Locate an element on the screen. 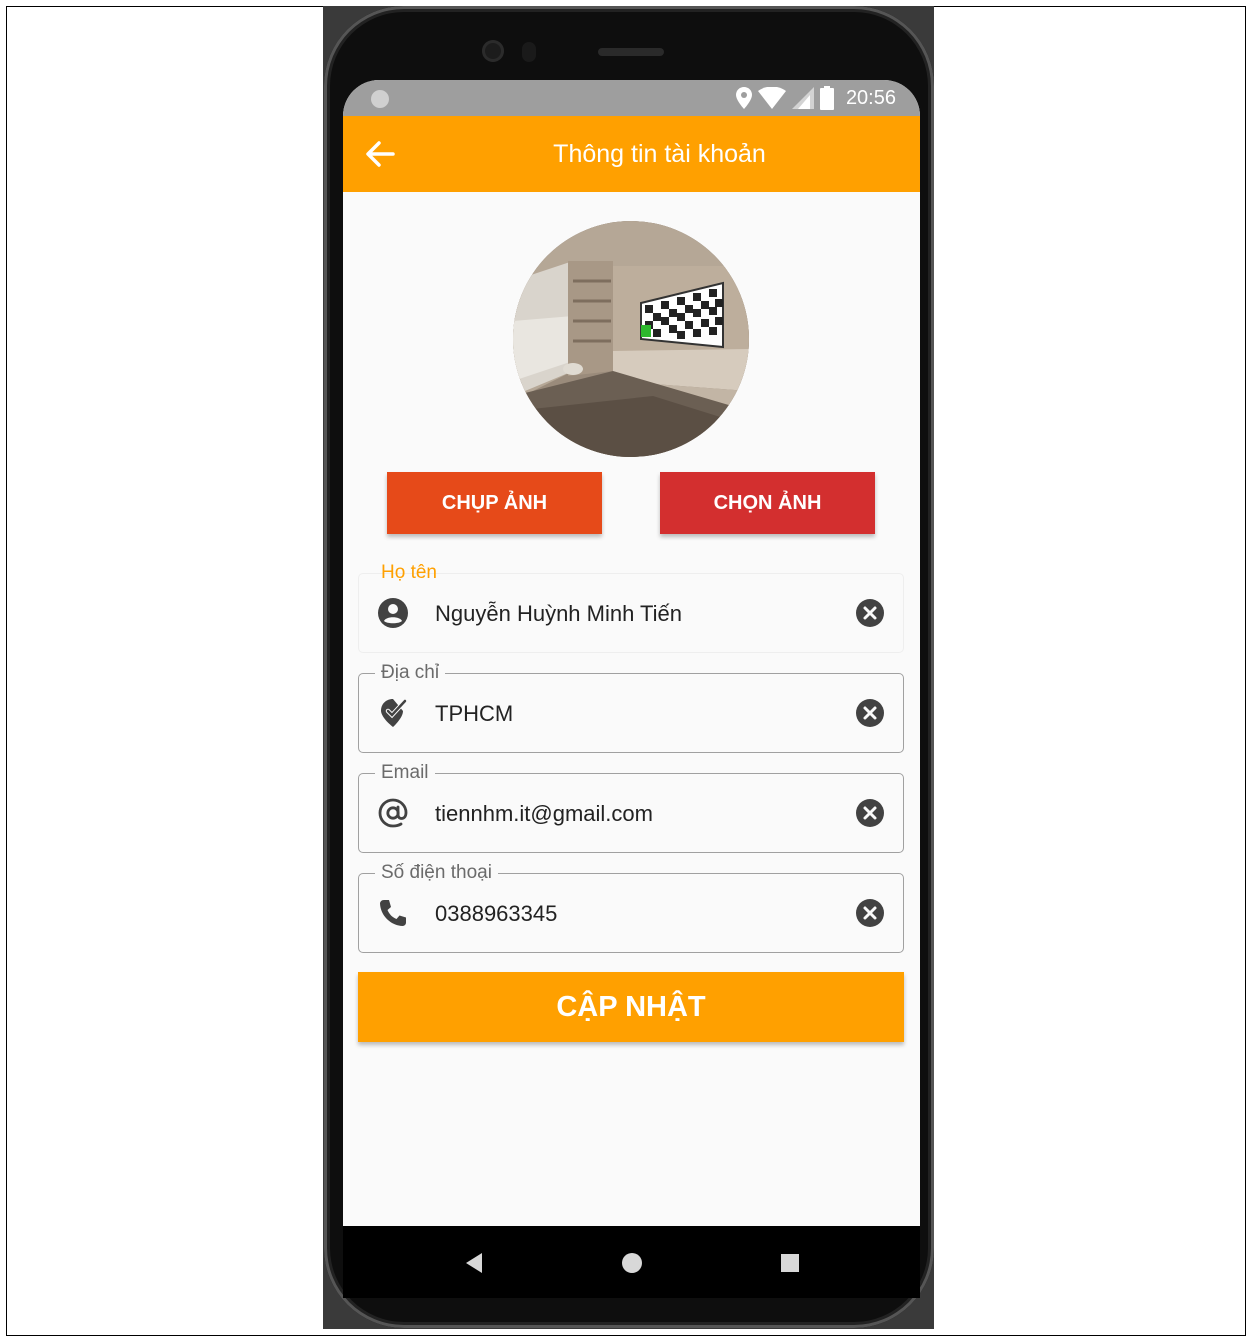 The width and height of the screenshot is (1253, 1343). notification-dot-icon is located at coordinates (380, 99).